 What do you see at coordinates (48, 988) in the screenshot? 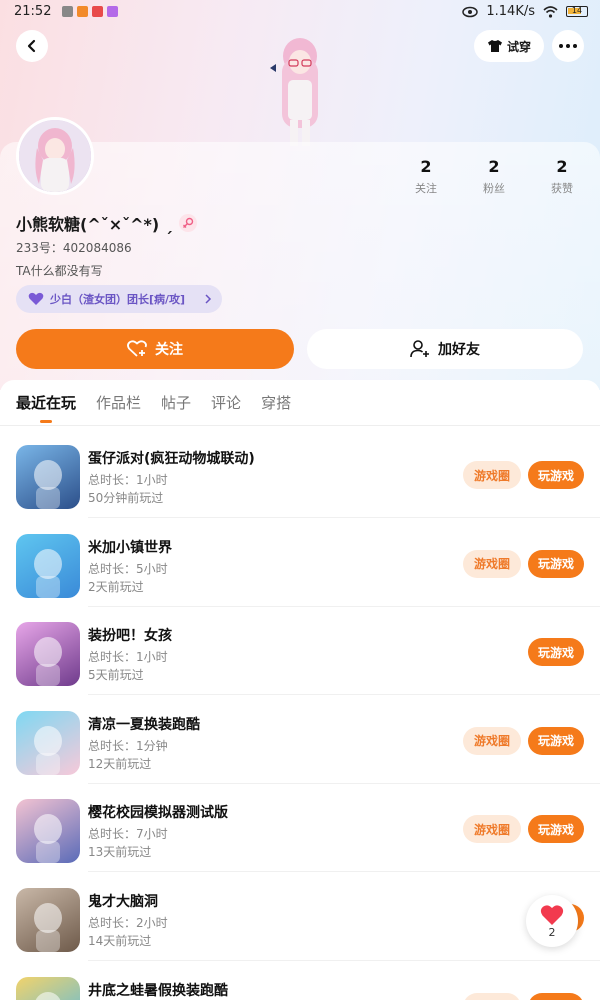
I see `frog-parkour-icon` at bounding box center [48, 988].